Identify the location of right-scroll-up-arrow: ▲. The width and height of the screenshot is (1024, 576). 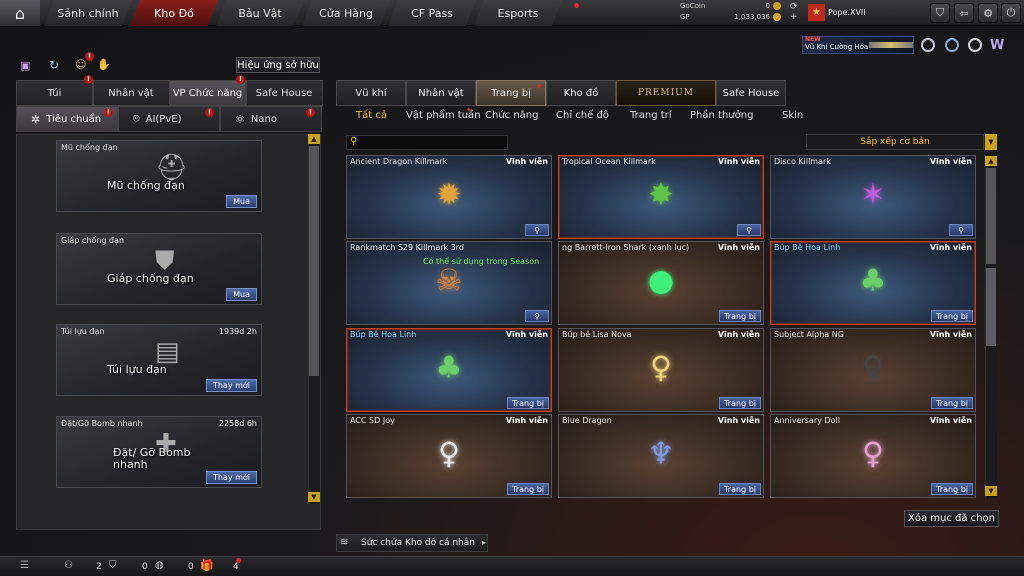
(991, 161).